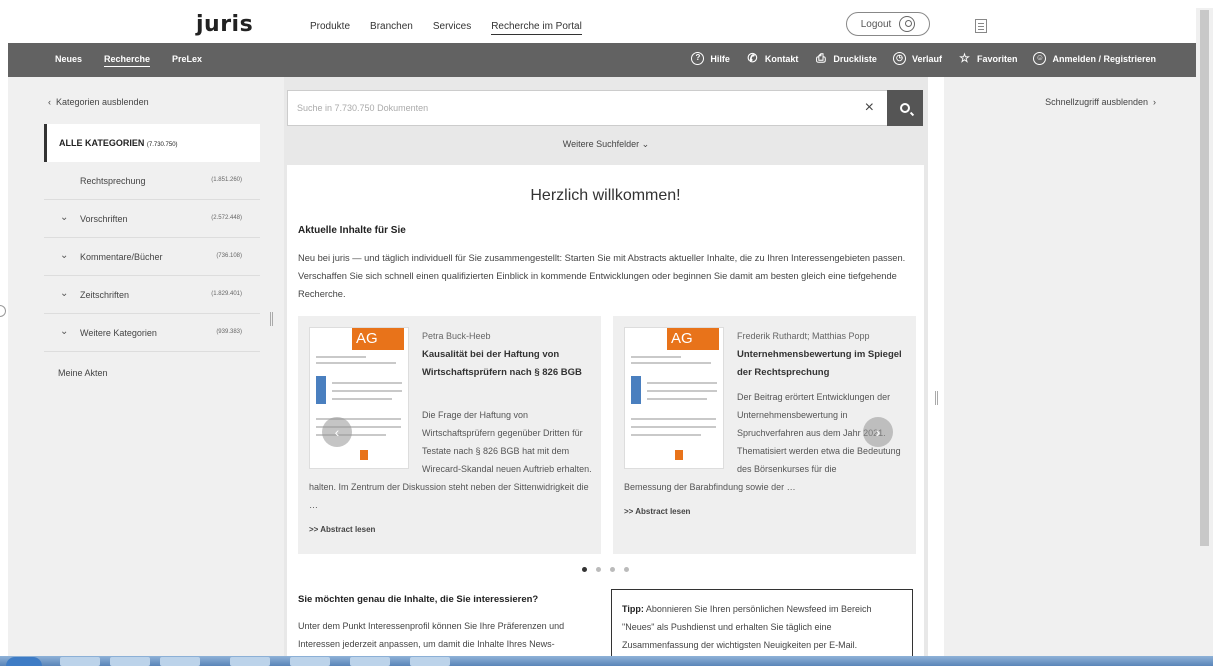 This screenshot has height=666, width=1213. I want to click on hide-categories-label: Kategorien ausblenden, so click(102, 102).